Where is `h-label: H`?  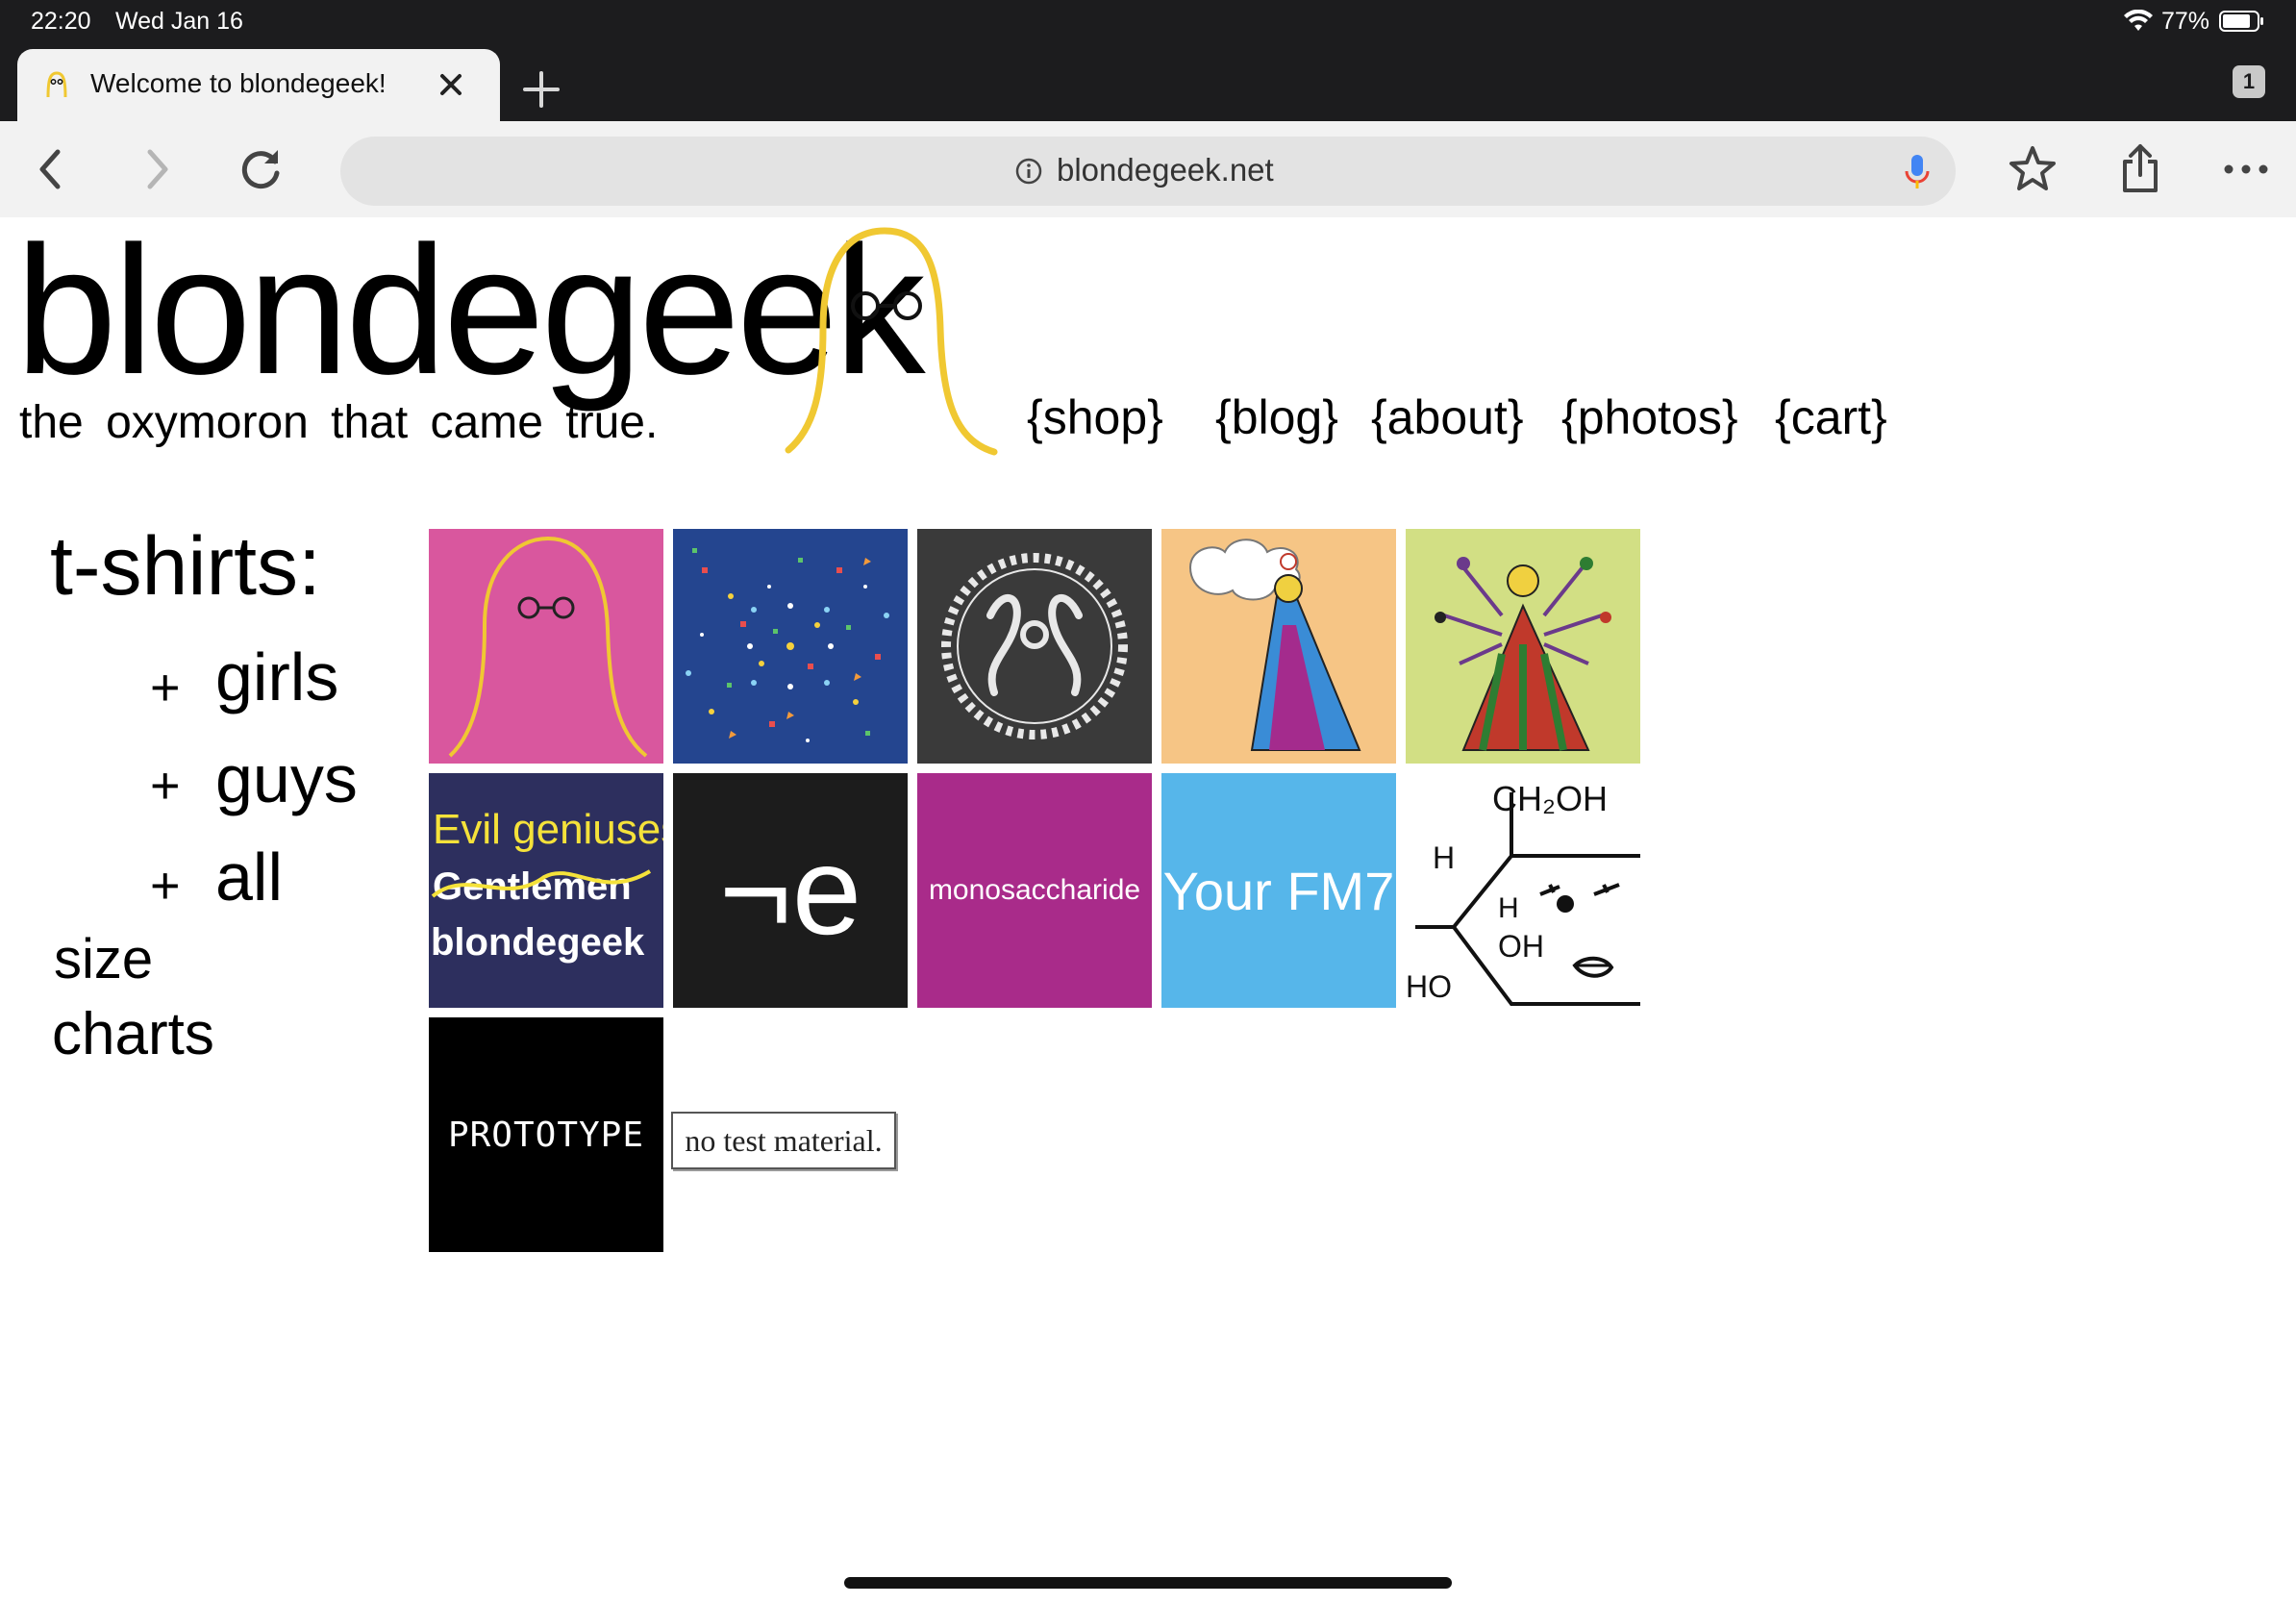
h-label: H is located at coordinates (1508, 908).